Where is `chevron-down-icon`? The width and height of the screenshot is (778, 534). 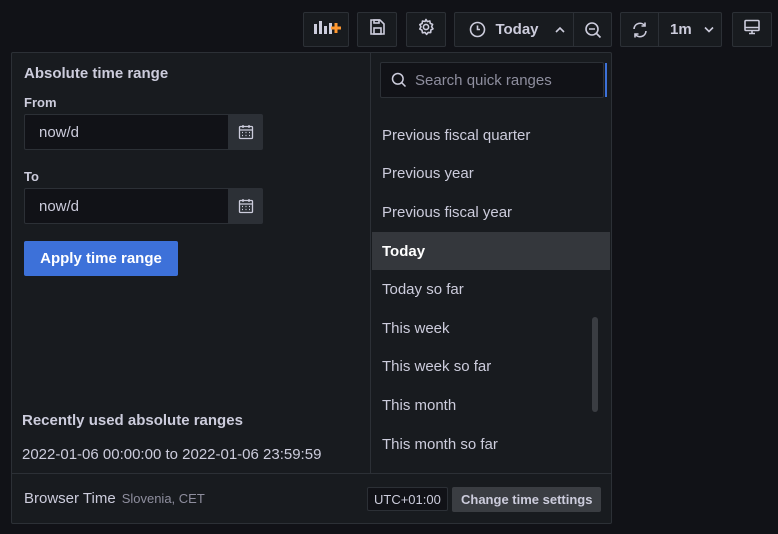
chevron-down-icon is located at coordinates (709, 29).